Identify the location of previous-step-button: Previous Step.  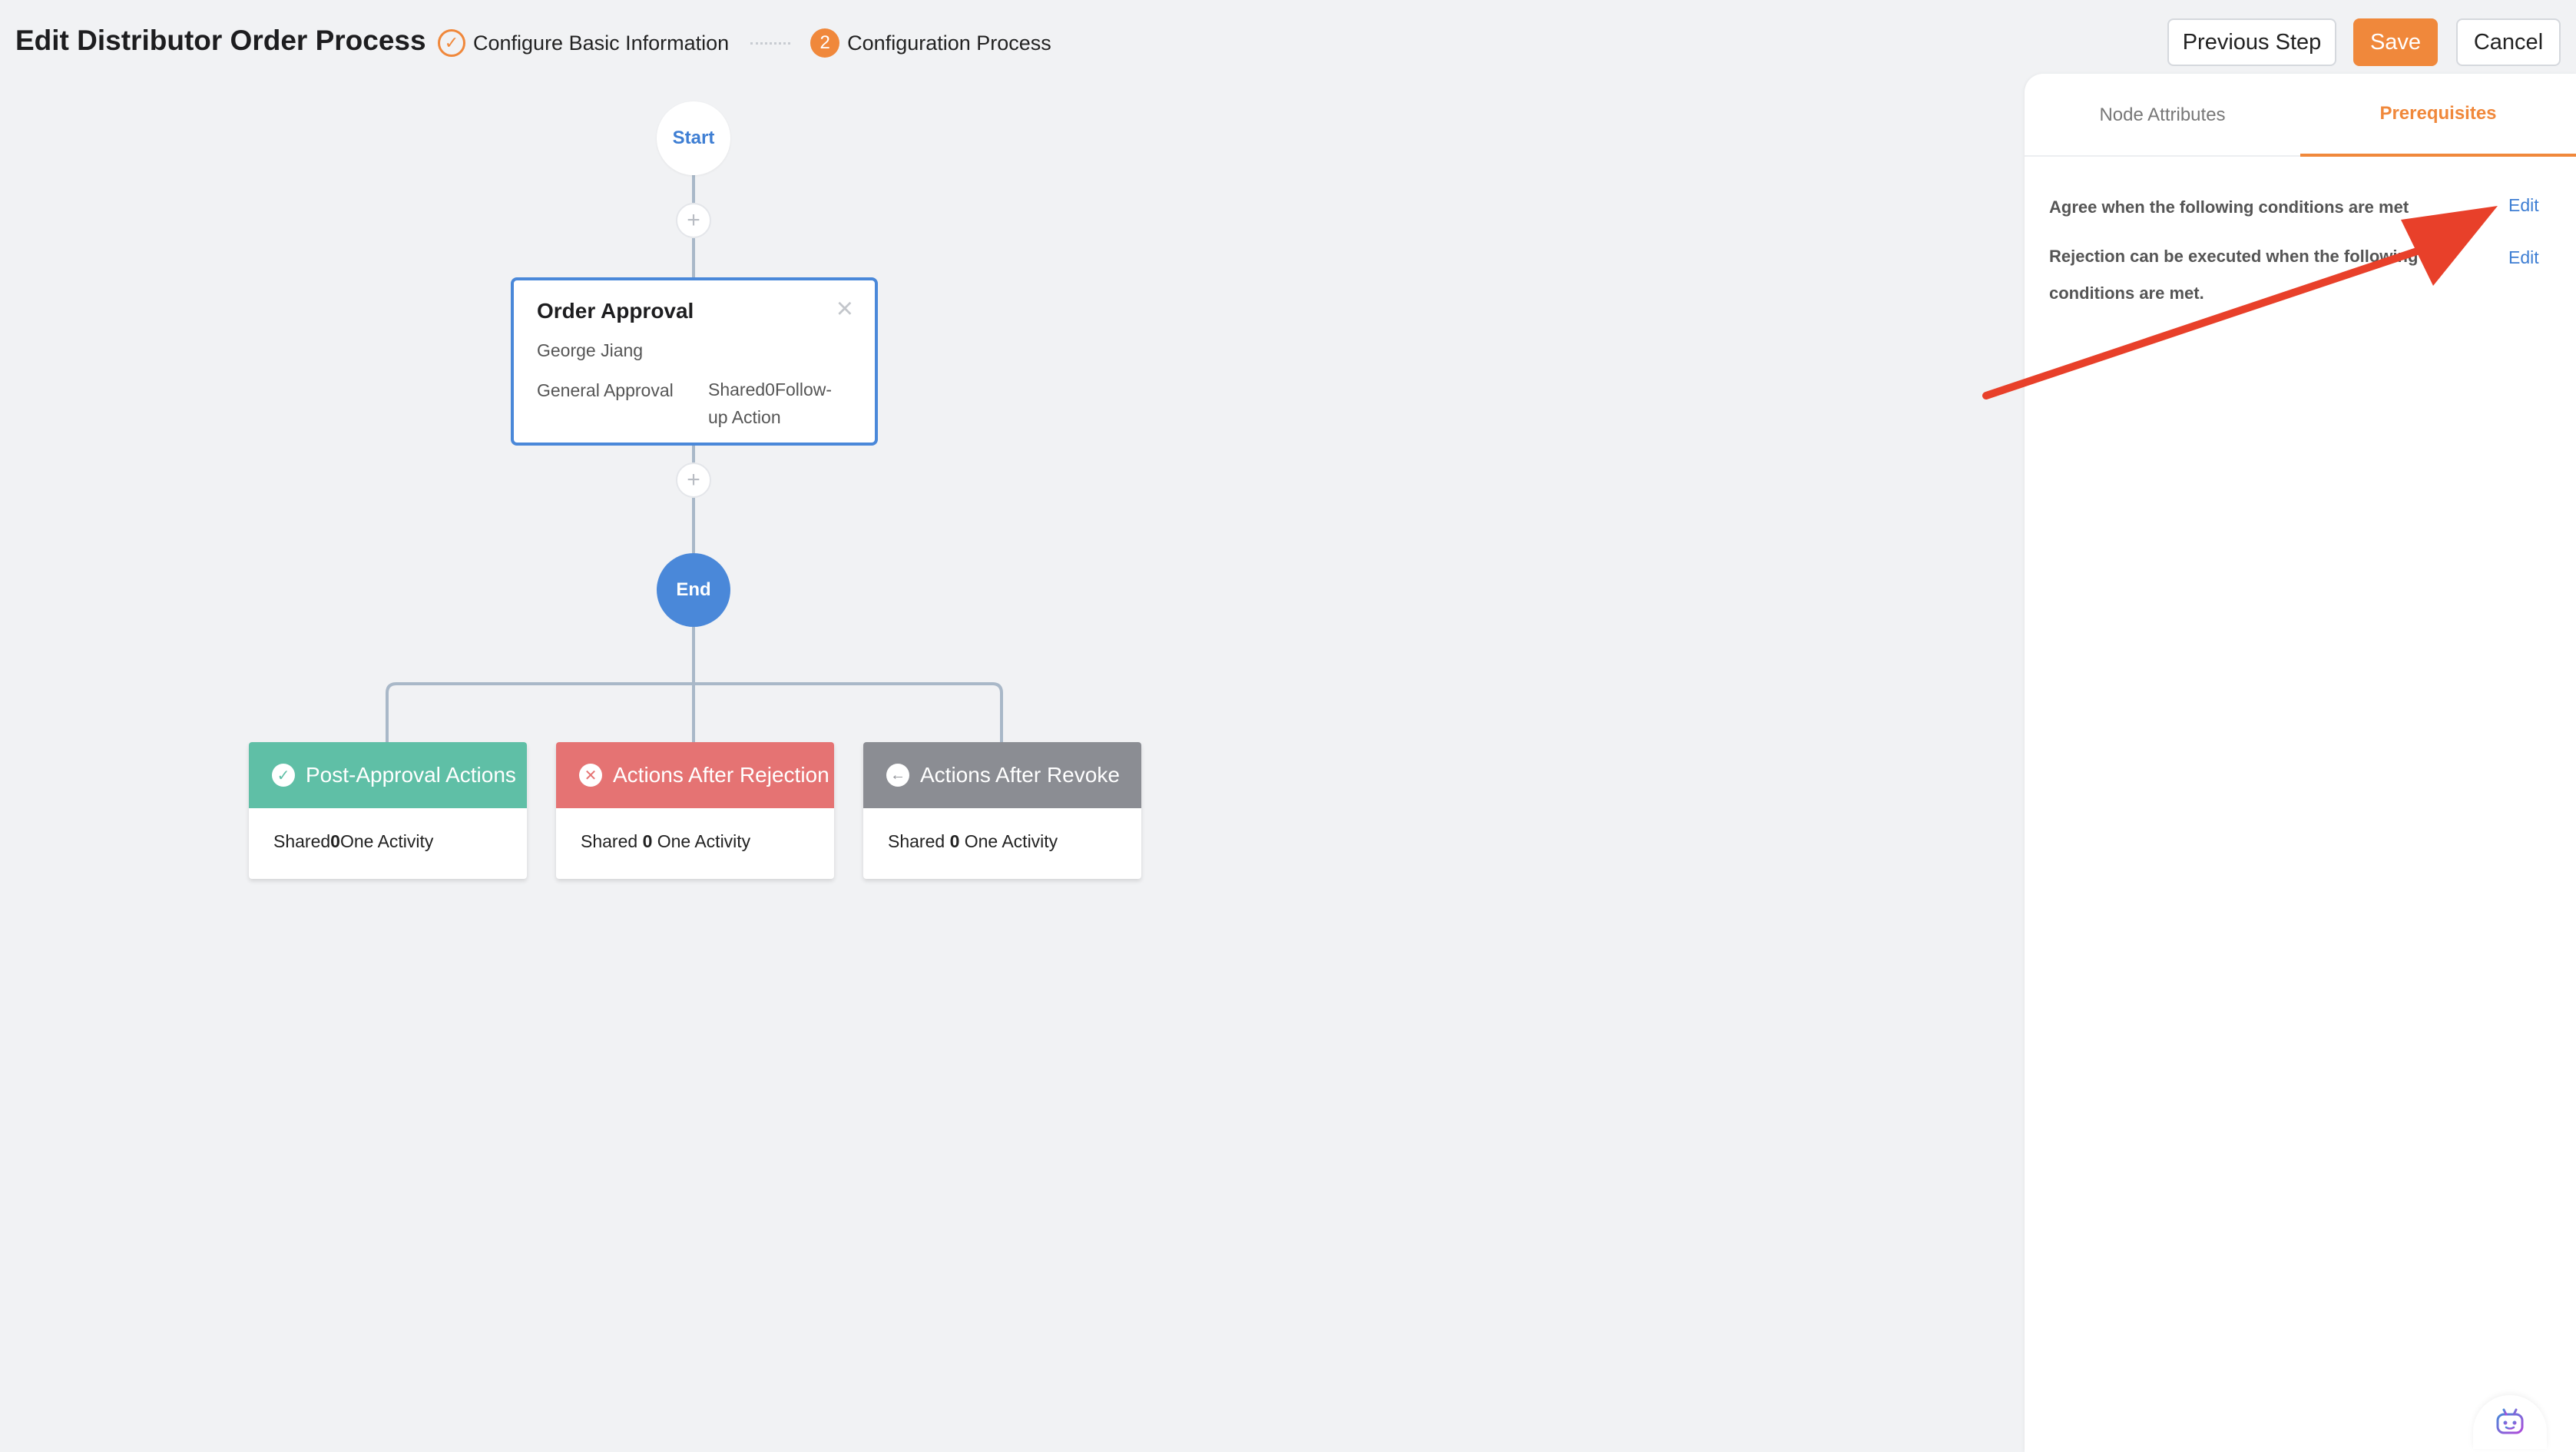
(2251, 42).